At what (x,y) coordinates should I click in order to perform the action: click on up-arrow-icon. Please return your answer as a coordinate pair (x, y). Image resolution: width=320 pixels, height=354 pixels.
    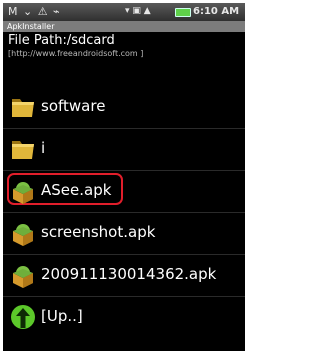
    Looking at the image, I should click on (23, 317).